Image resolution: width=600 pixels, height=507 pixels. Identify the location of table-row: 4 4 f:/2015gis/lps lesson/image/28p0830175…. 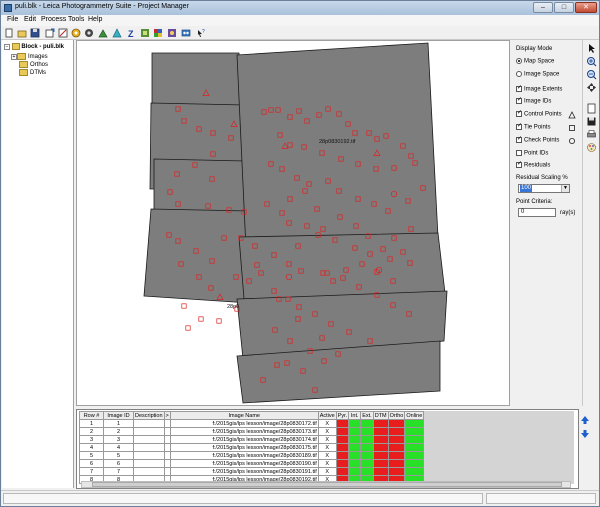
(327, 447).